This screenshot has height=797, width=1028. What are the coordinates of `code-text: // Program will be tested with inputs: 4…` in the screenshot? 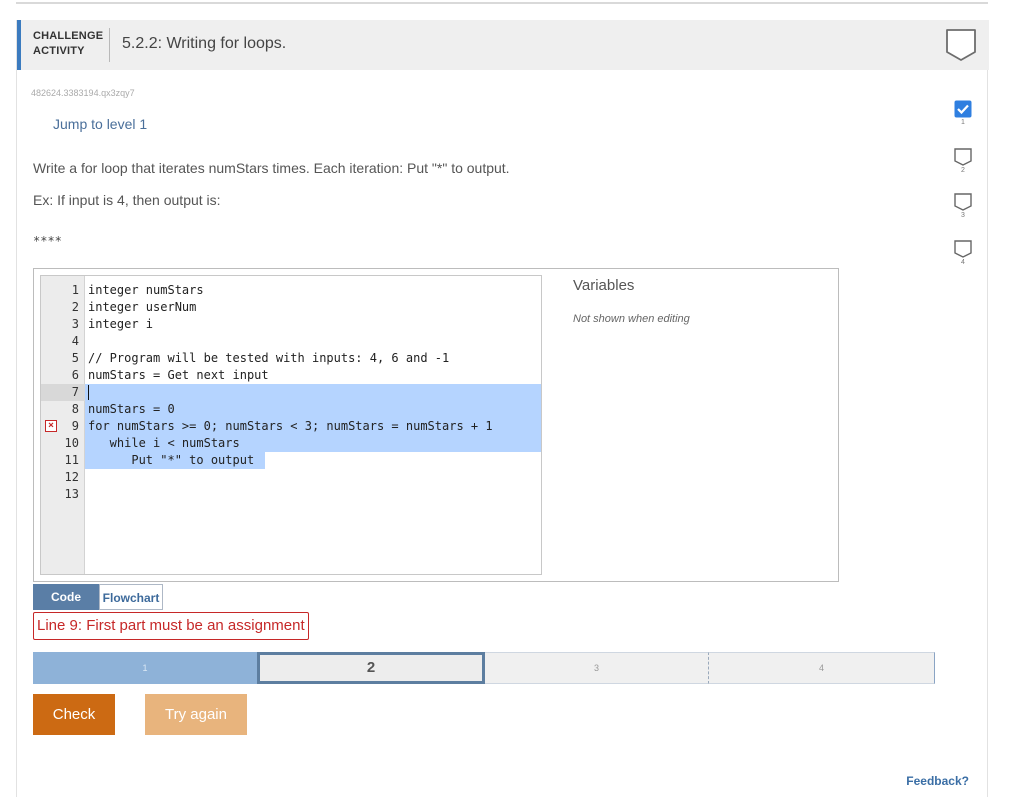 It's located at (269, 358).